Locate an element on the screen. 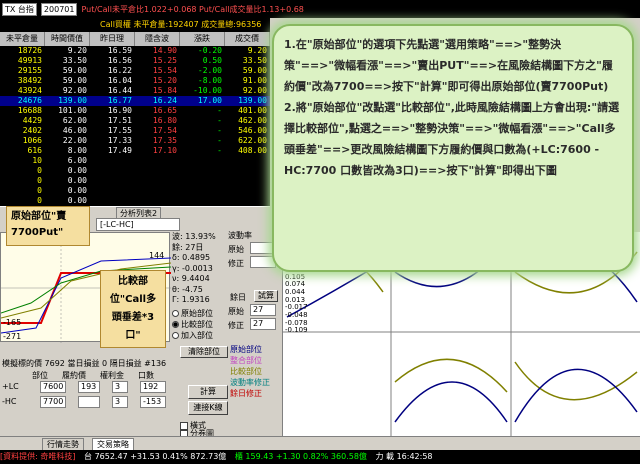  lc-strike-input: 7600 is located at coordinates (53, 387).